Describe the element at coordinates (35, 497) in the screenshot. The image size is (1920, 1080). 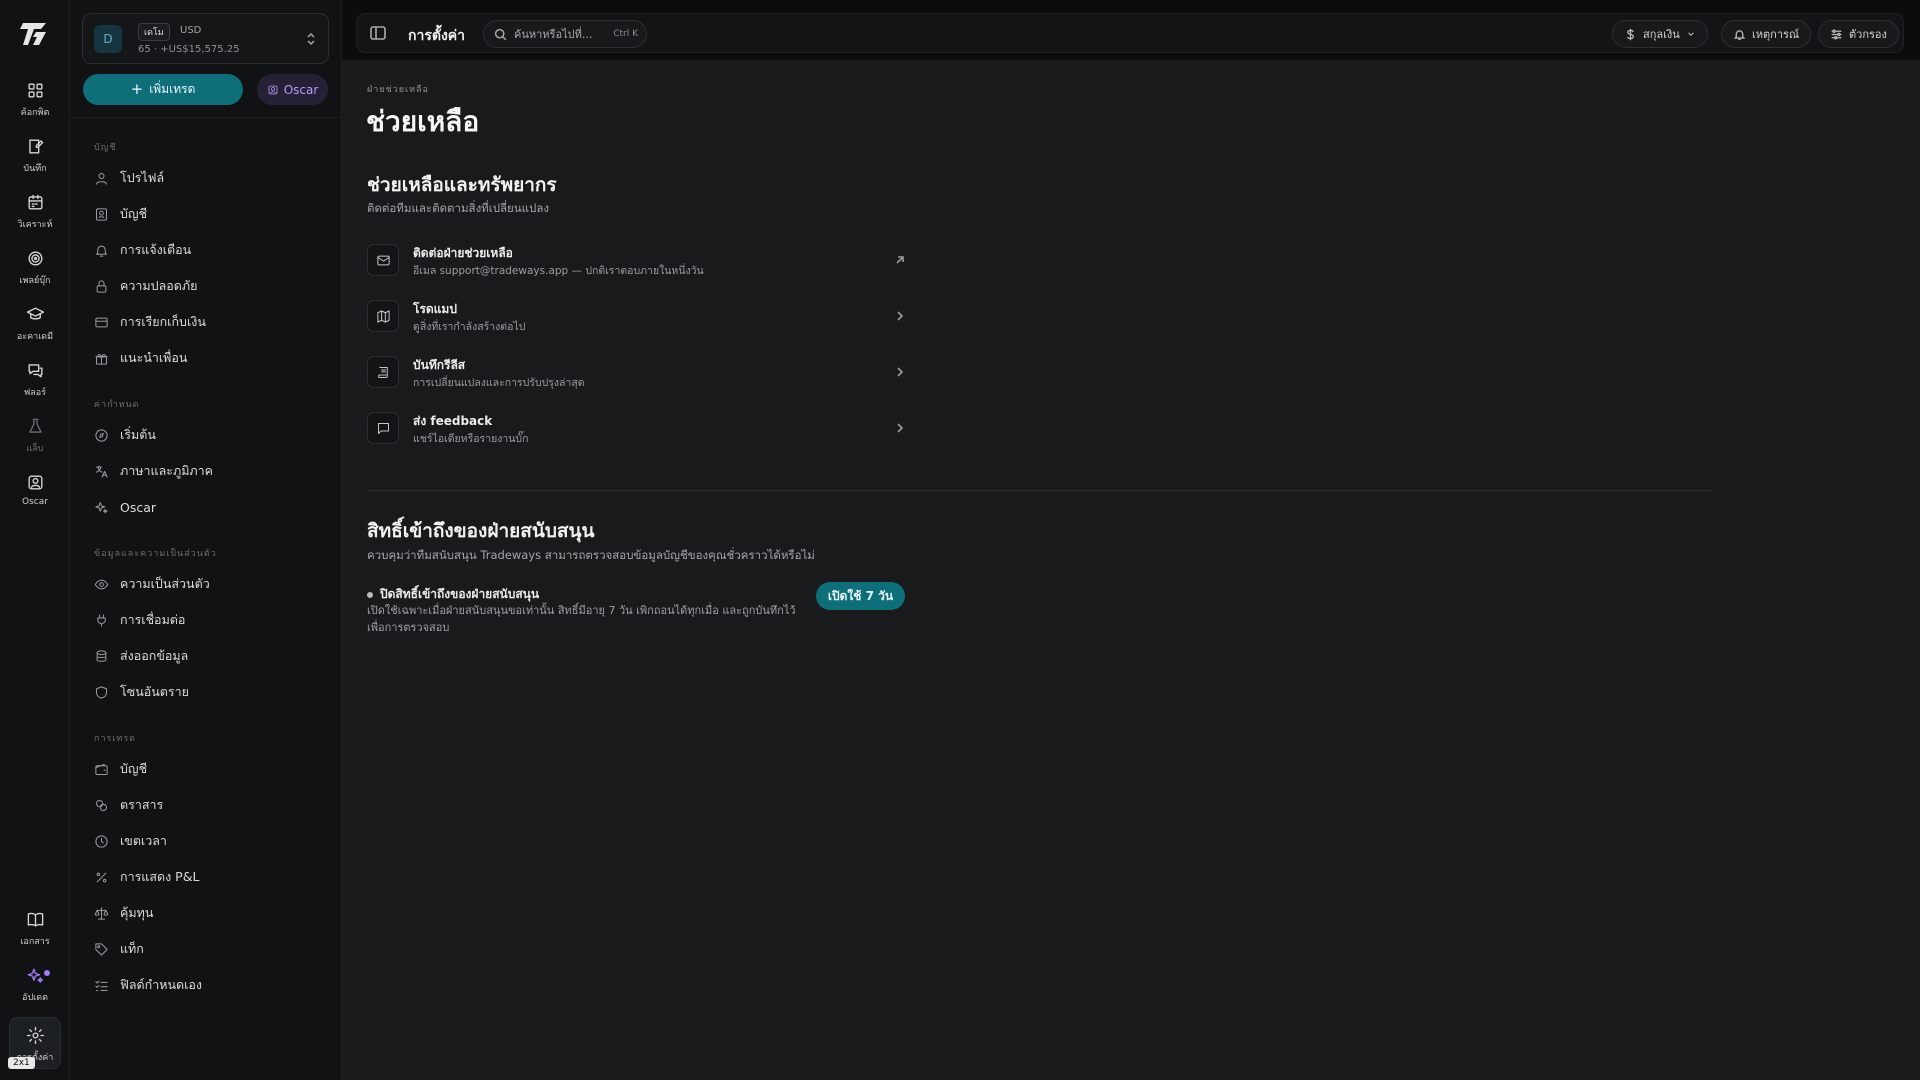
I see `rail-item-oscar: Oscar` at that location.